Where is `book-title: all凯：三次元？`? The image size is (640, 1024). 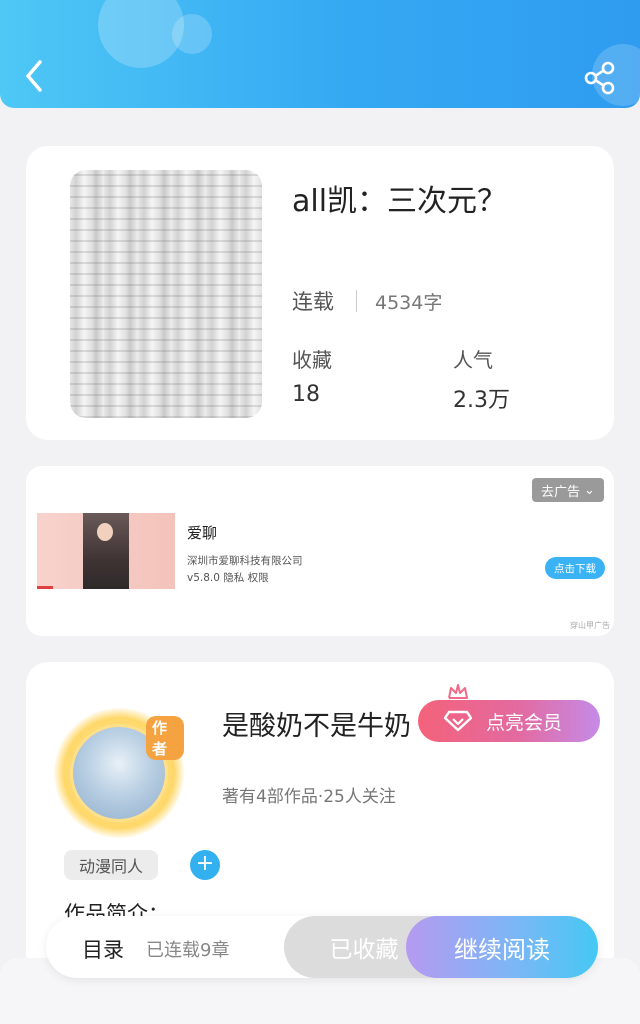 book-title: all凯：三次元？ is located at coordinates (400, 201).